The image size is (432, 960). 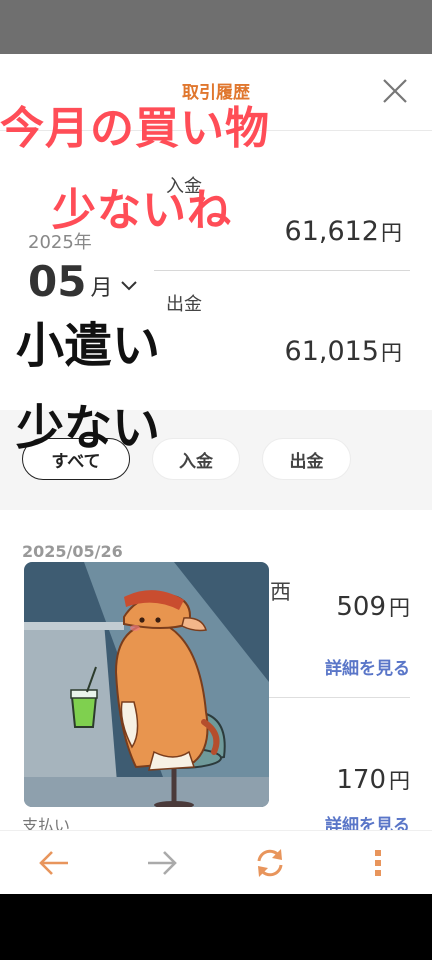 I want to click on overlay-caption-line2: 少ないね, so click(x=142, y=210).